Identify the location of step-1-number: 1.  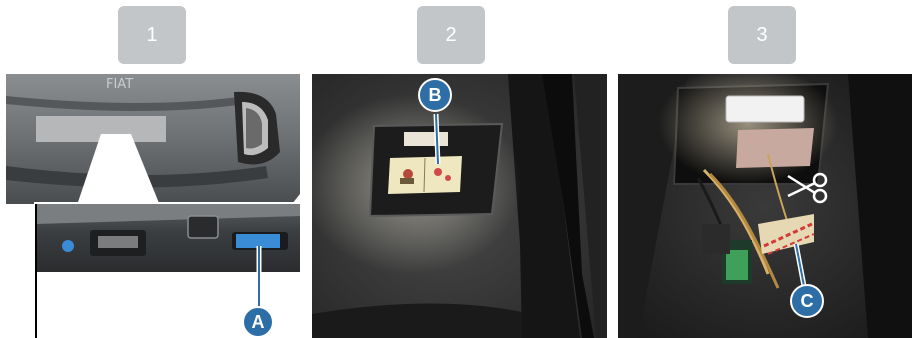
(152, 34).